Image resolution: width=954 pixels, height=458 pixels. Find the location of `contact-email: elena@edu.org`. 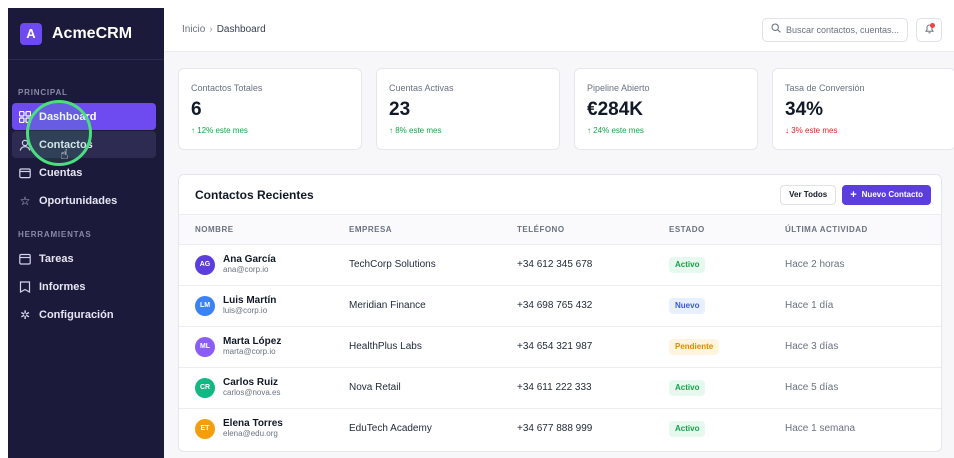

contact-email: elena@edu.org is located at coordinates (250, 434).